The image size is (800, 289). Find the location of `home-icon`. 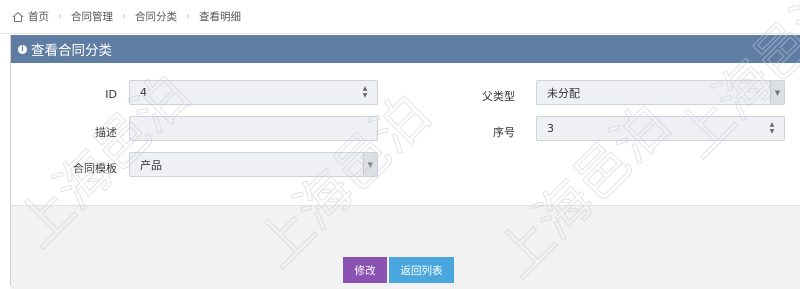

home-icon is located at coordinates (18, 17).